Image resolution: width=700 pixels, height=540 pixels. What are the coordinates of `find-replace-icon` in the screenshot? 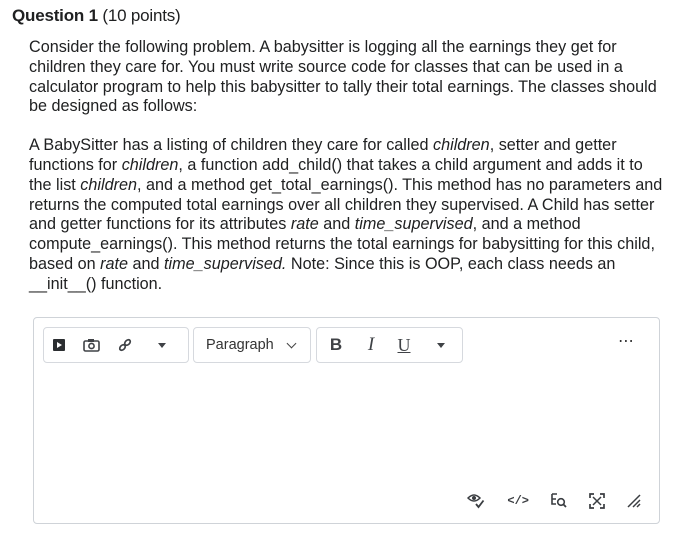 It's located at (559, 500).